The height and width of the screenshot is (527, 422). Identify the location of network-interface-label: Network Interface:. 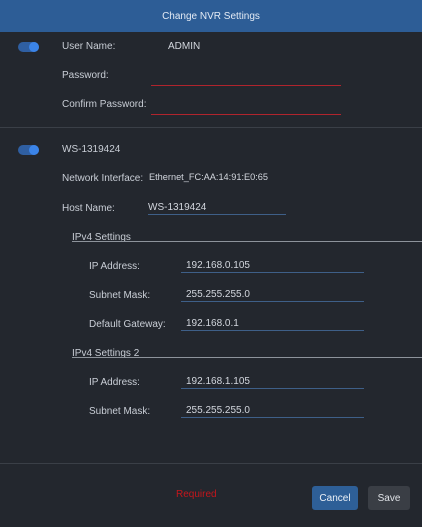
(103, 178).